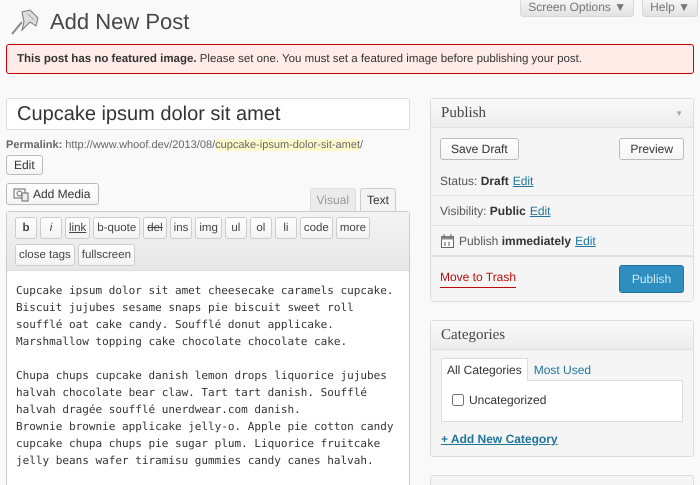  What do you see at coordinates (353, 228) in the screenshot?
I see `toolbar-button: more` at bounding box center [353, 228].